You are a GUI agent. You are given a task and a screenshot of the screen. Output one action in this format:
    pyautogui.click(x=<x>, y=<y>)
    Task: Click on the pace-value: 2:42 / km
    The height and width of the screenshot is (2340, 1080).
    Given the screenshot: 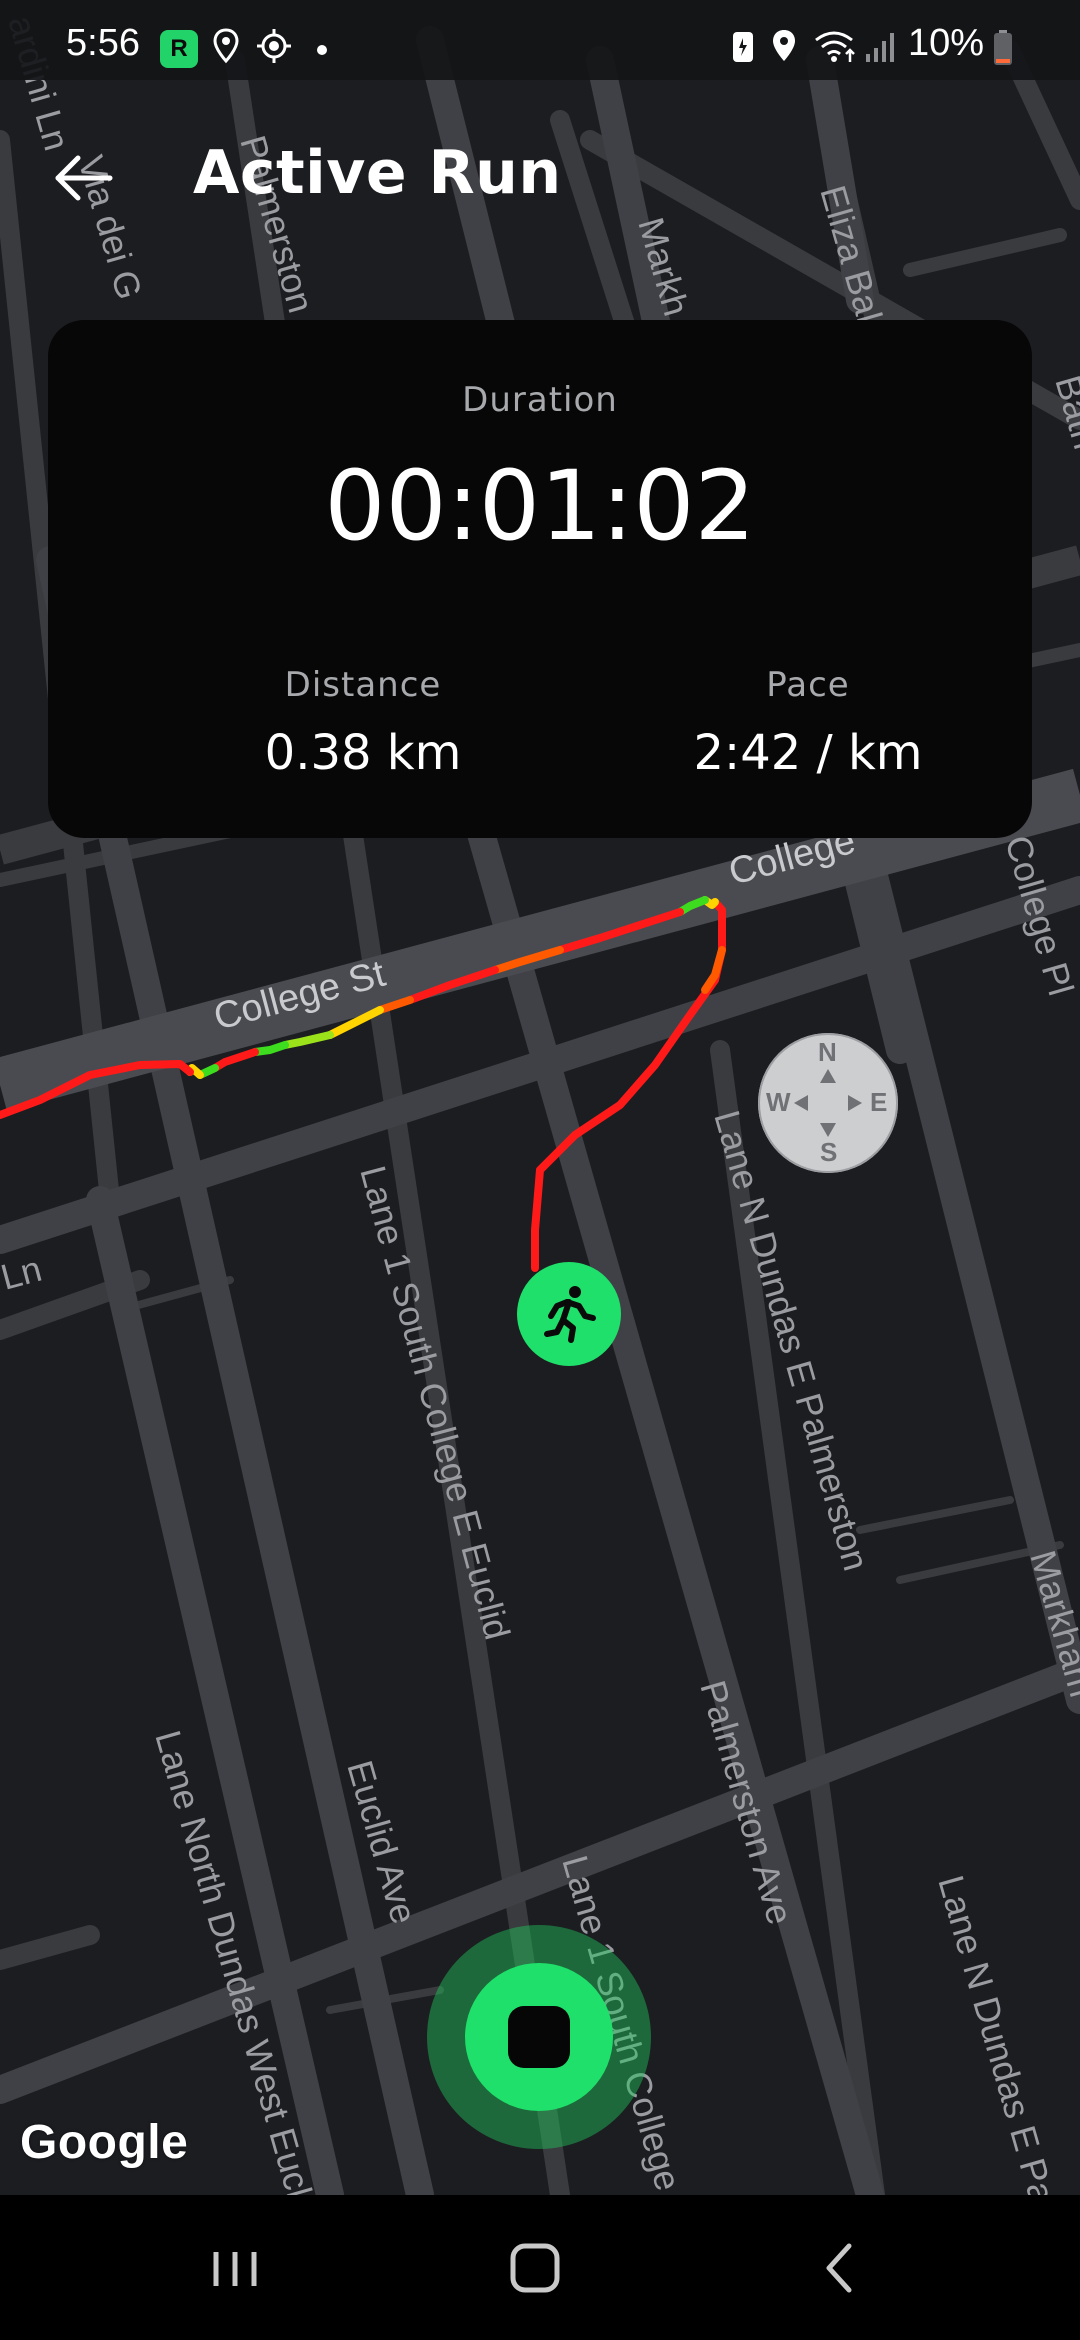 What is the action you would take?
    pyautogui.click(x=808, y=753)
    